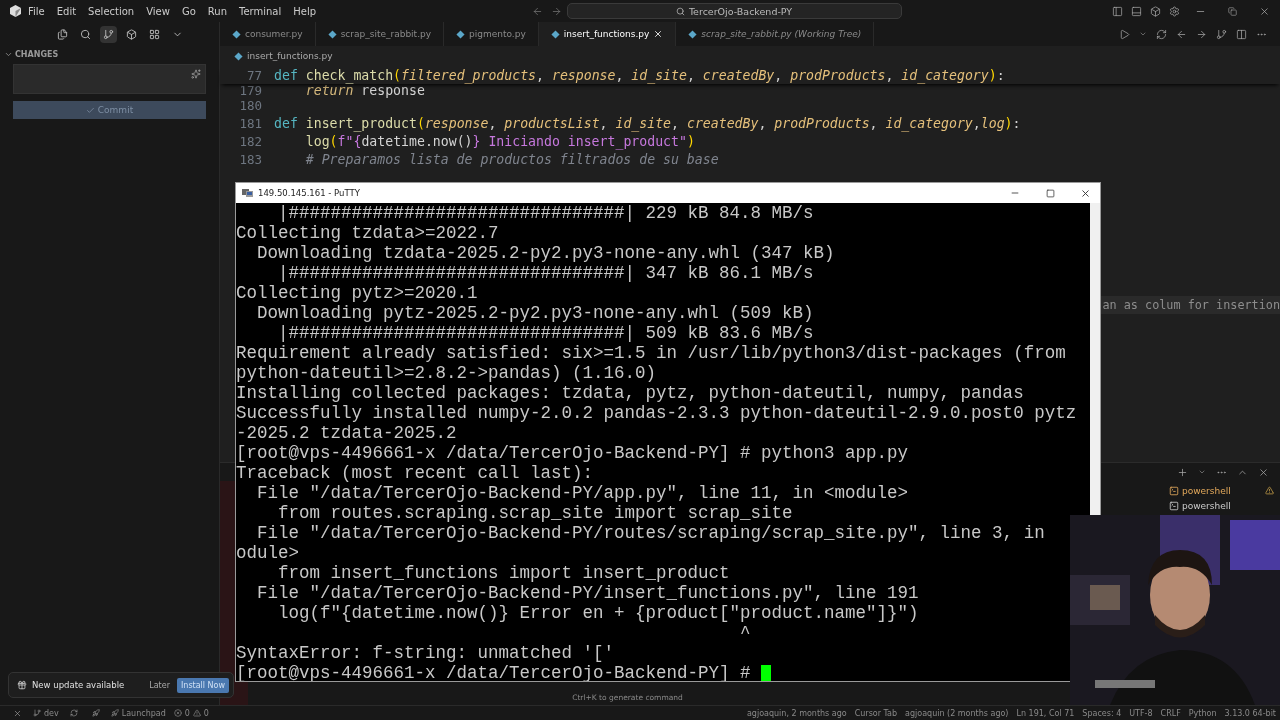 Image resolution: width=1280 pixels, height=720 pixels. I want to click on terminal-line: Requirement already satisfied: six>=1.5 in /usr/lib/python3/dist-packages (from, so click(651, 353).